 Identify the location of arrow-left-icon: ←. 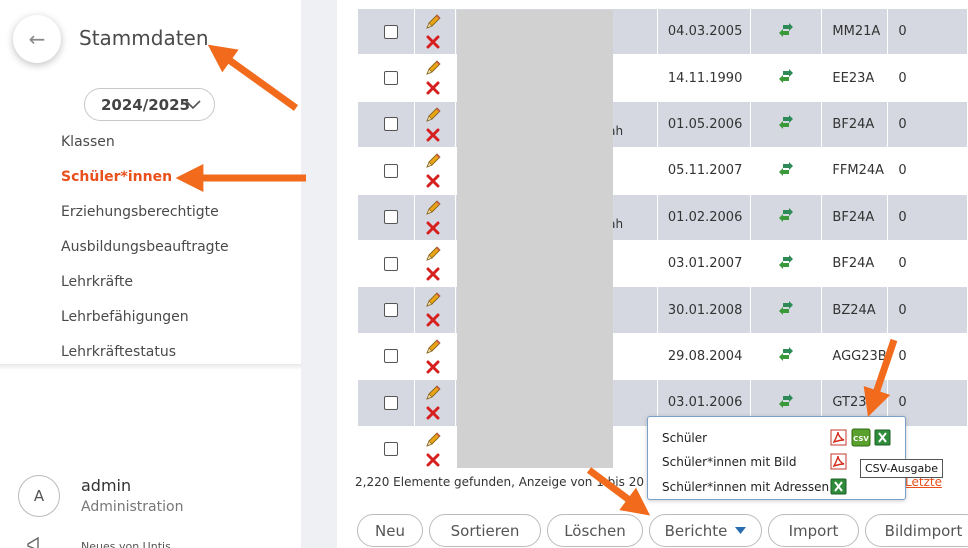
(37, 39).